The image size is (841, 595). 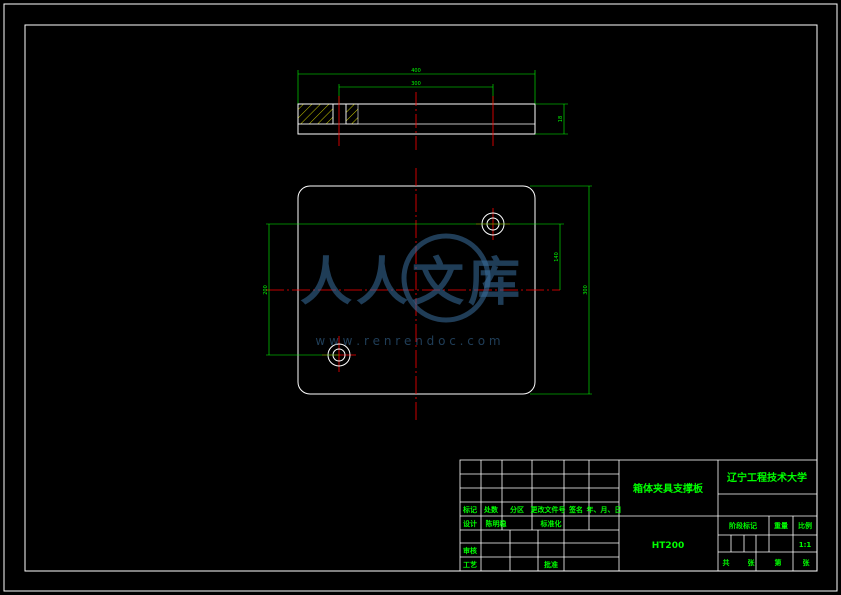 I want to click on tb-scale-label: 比例, so click(x=805, y=525).